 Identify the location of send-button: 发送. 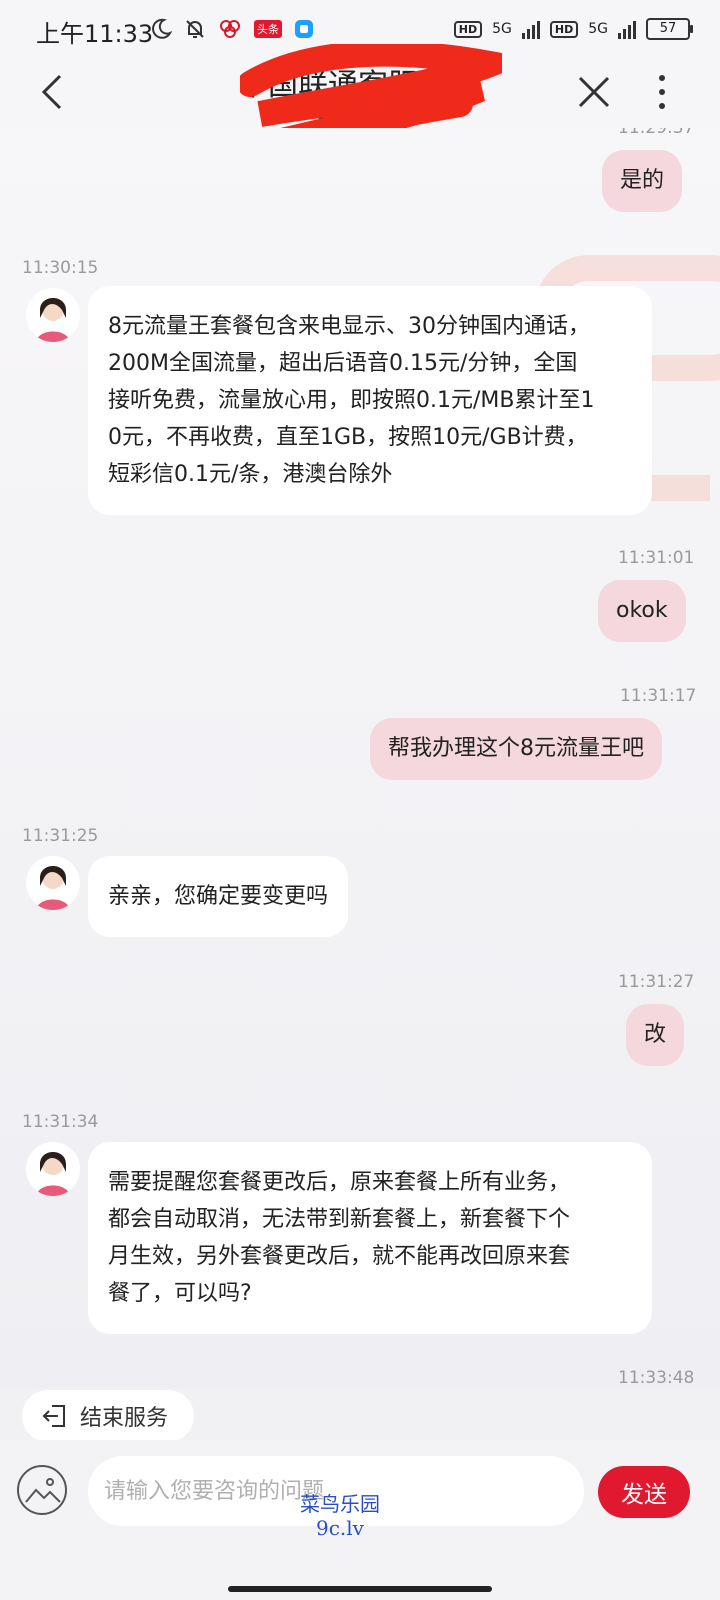
(644, 1492).